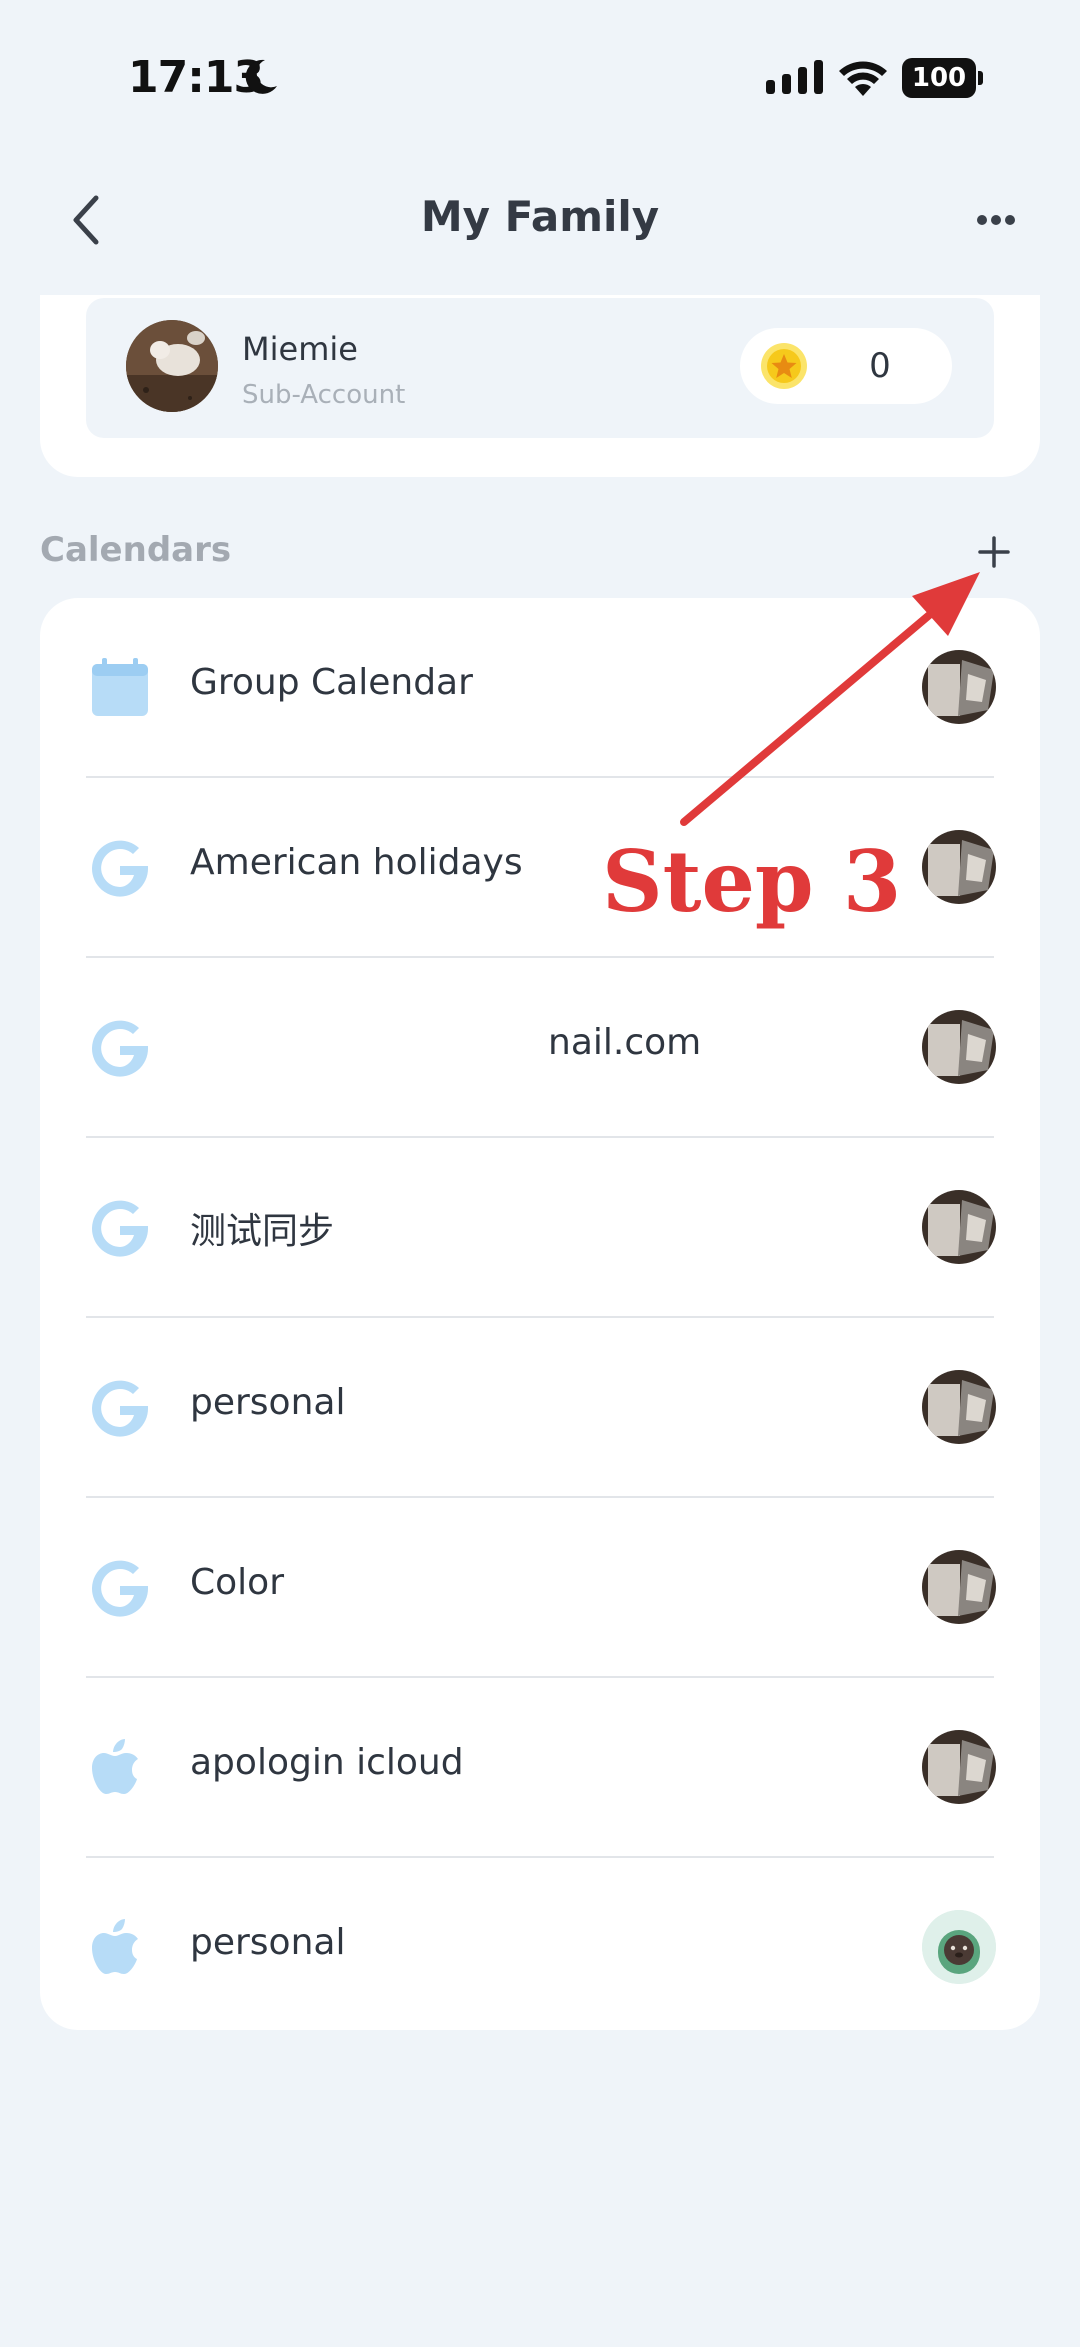 The image size is (1080, 2347). I want to click on calendar-icon, so click(120, 687).